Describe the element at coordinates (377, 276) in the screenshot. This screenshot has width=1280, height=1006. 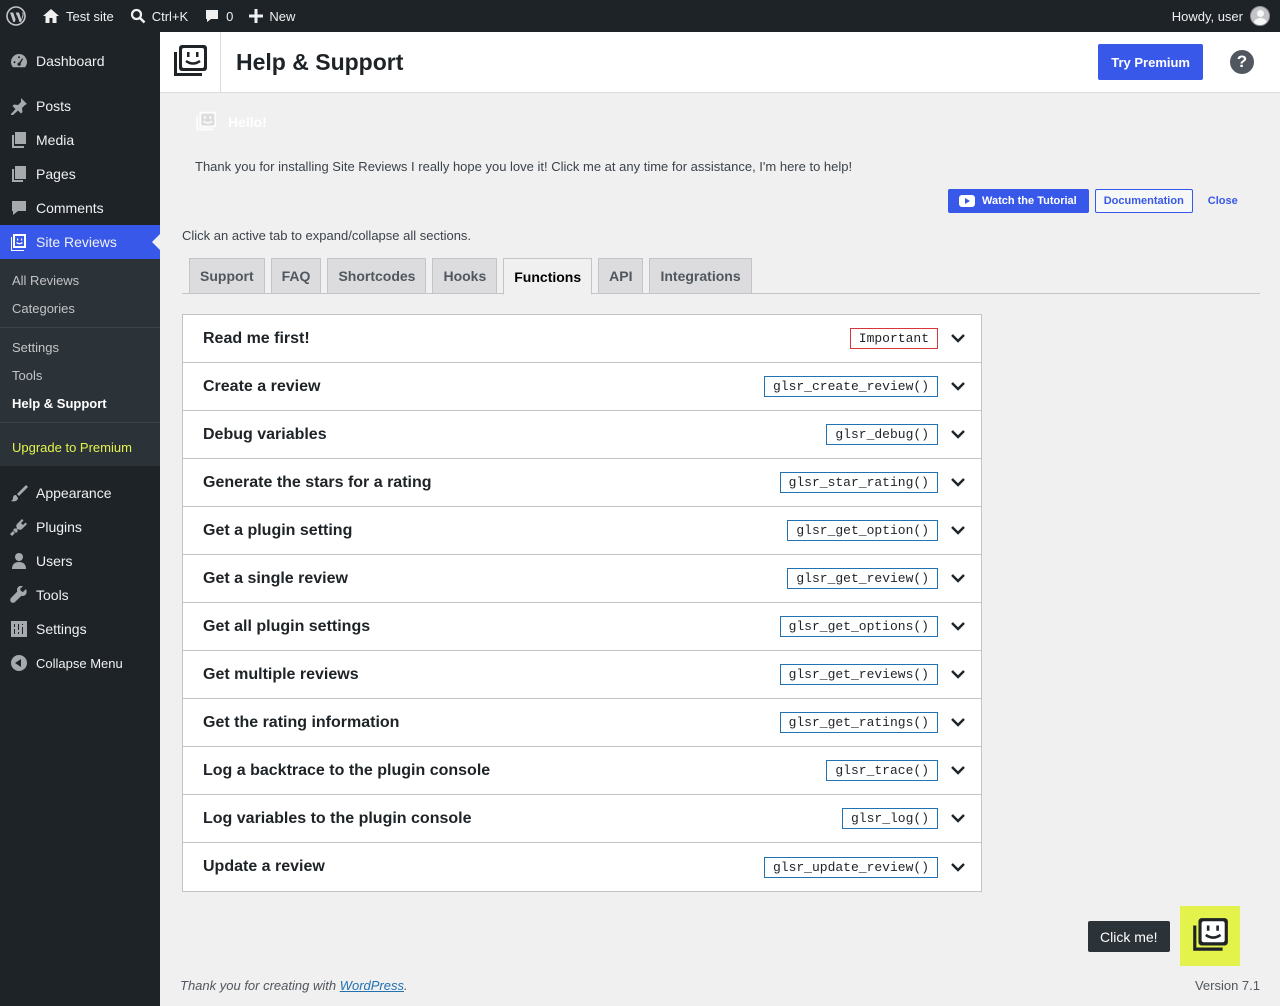
I see `tab-shortcodes: Shortcodes` at that location.